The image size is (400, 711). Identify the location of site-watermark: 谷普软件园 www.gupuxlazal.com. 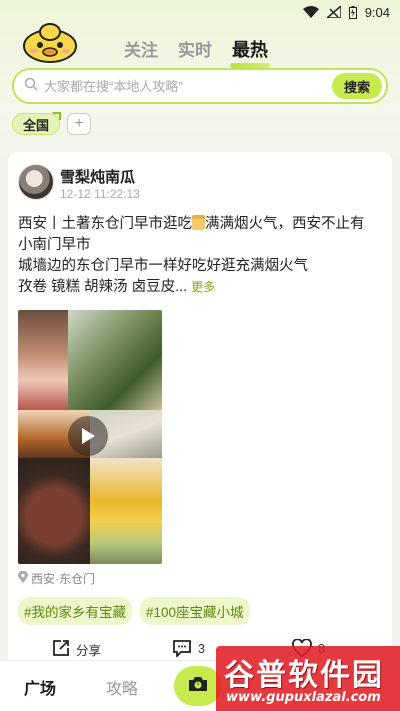
(308, 678).